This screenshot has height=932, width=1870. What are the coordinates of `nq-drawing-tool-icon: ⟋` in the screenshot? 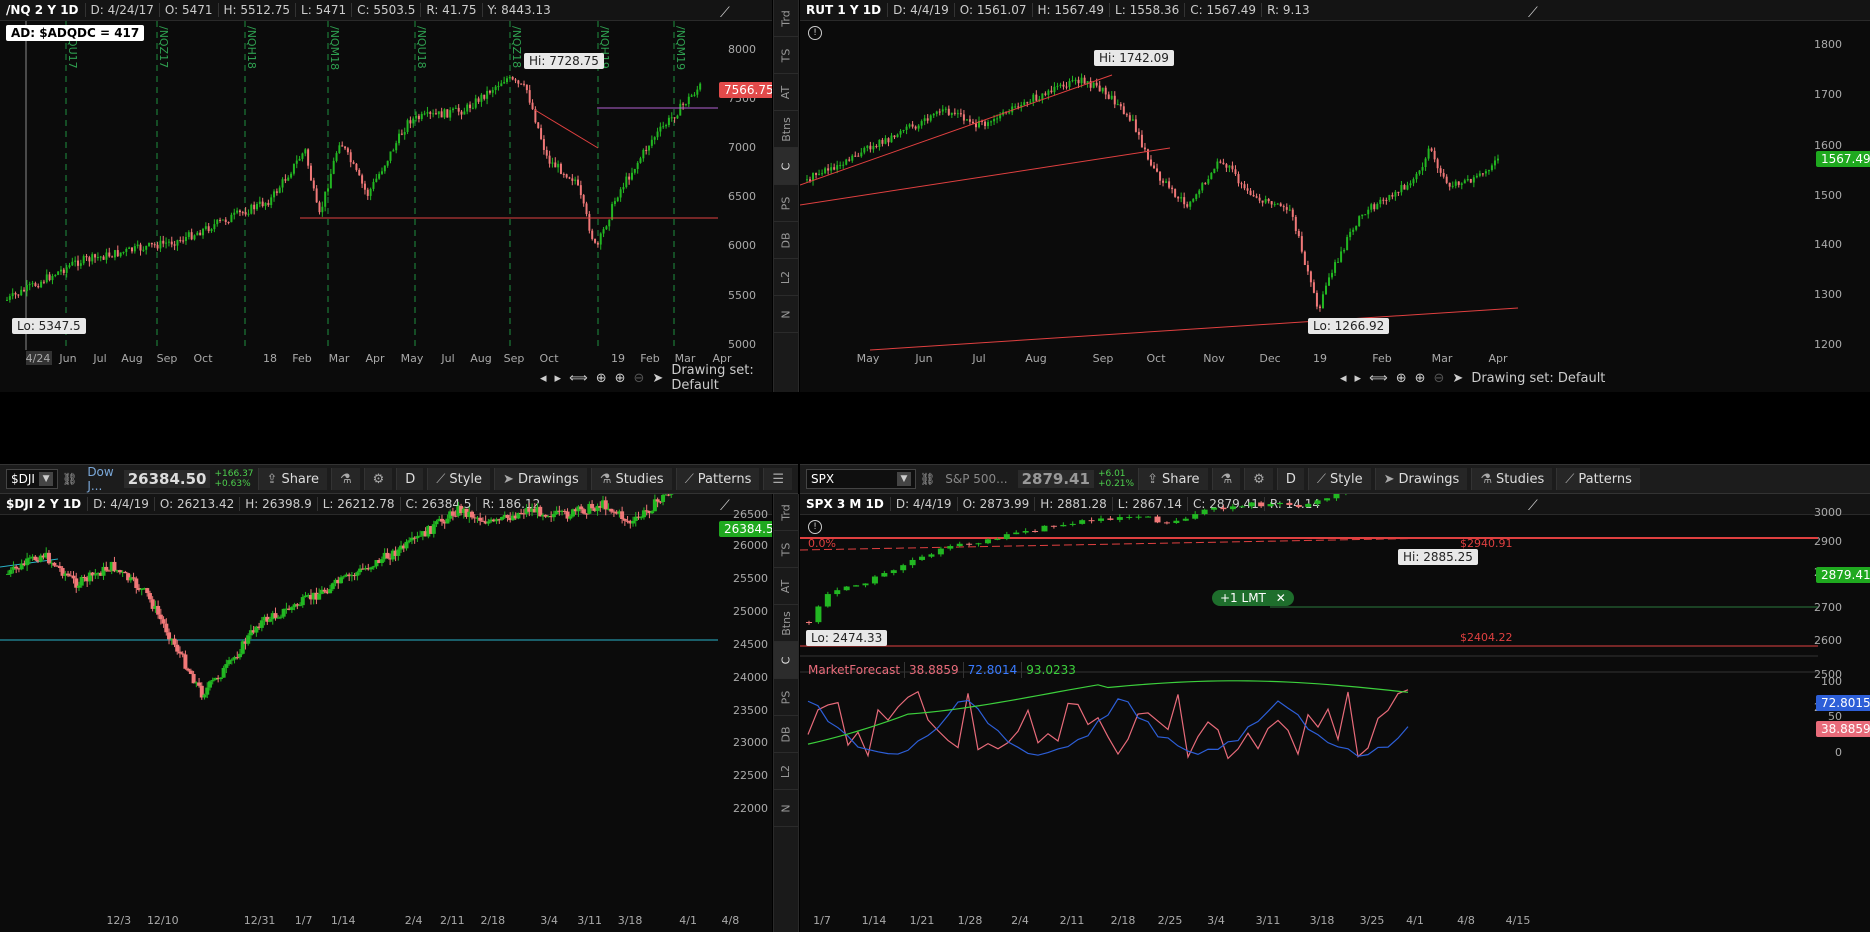 It's located at (725, 13).